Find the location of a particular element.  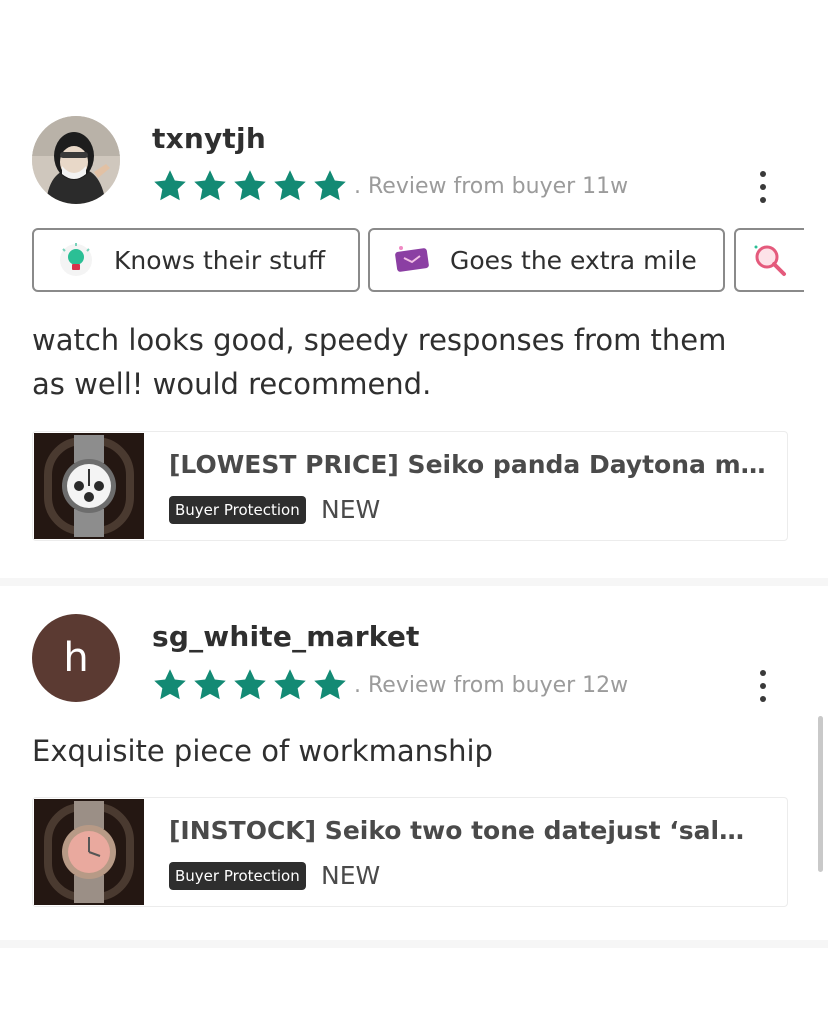

avatar-letter: h is located at coordinates (76, 658).